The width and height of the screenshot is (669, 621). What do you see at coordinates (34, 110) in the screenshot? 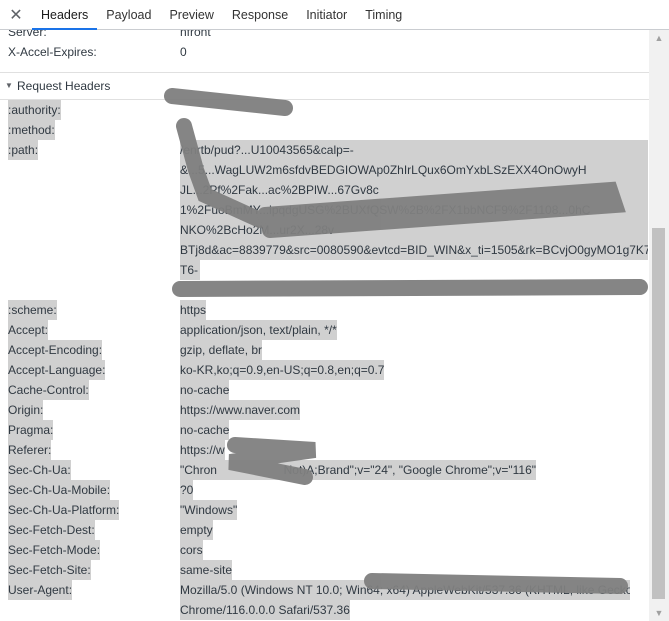
I see `header-name: :authority:` at bounding box center [34, 110].